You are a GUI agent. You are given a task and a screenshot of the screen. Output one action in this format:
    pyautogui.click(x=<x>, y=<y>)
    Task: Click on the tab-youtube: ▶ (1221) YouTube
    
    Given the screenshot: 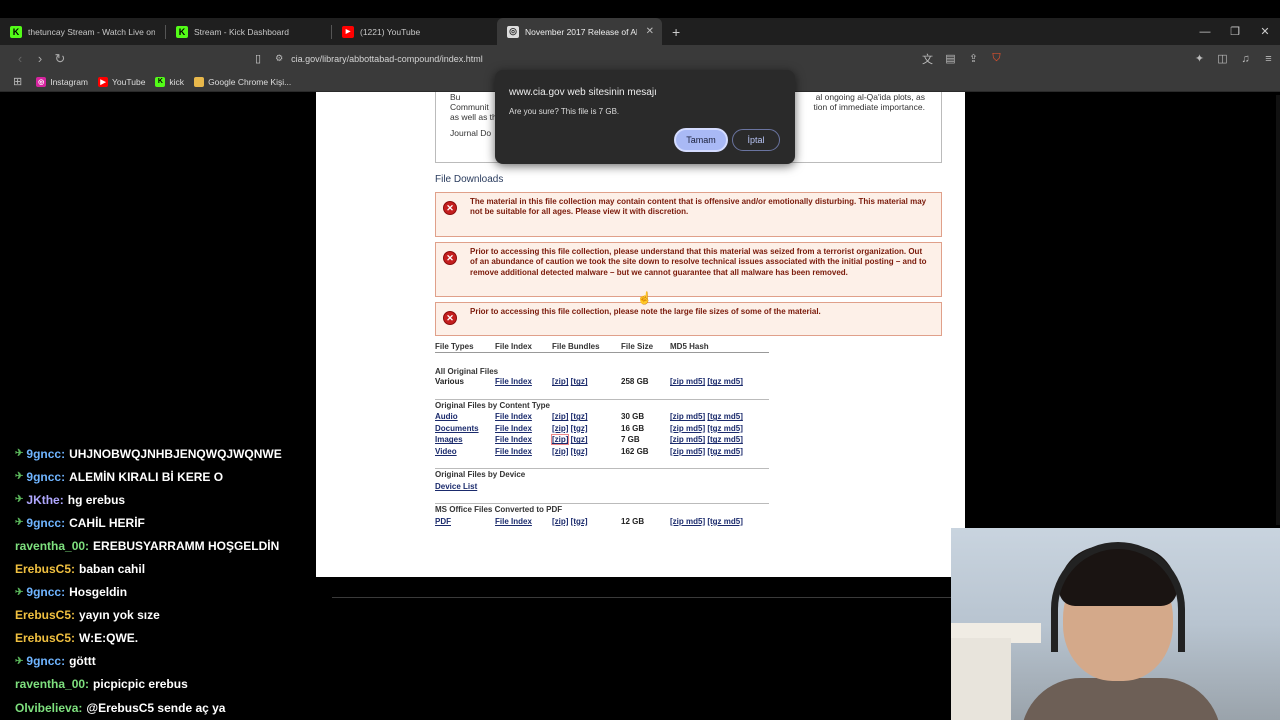 What is the action you would take?
    pyautogui.click(x=414, y=31)
    